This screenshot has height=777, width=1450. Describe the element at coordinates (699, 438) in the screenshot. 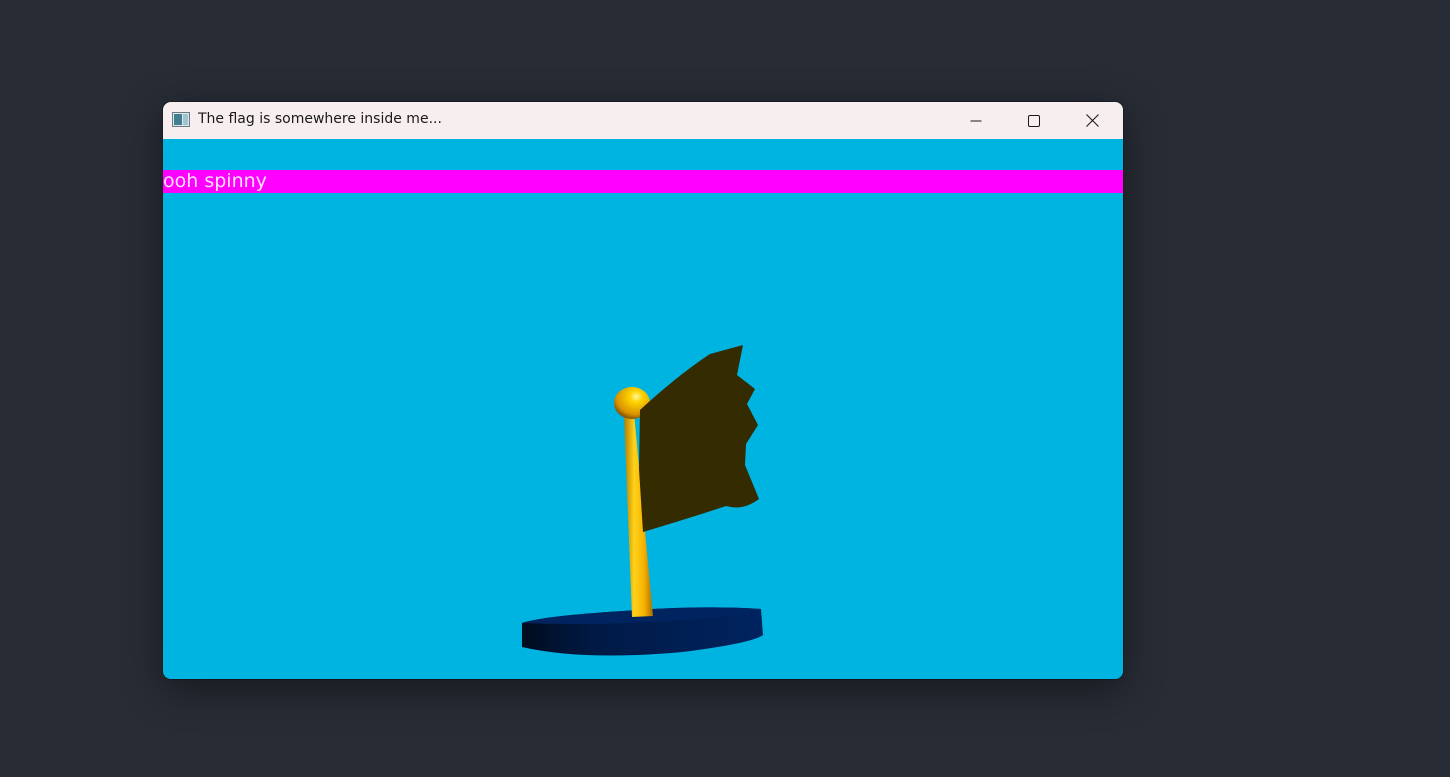

I see `flag-cloth` at that location.